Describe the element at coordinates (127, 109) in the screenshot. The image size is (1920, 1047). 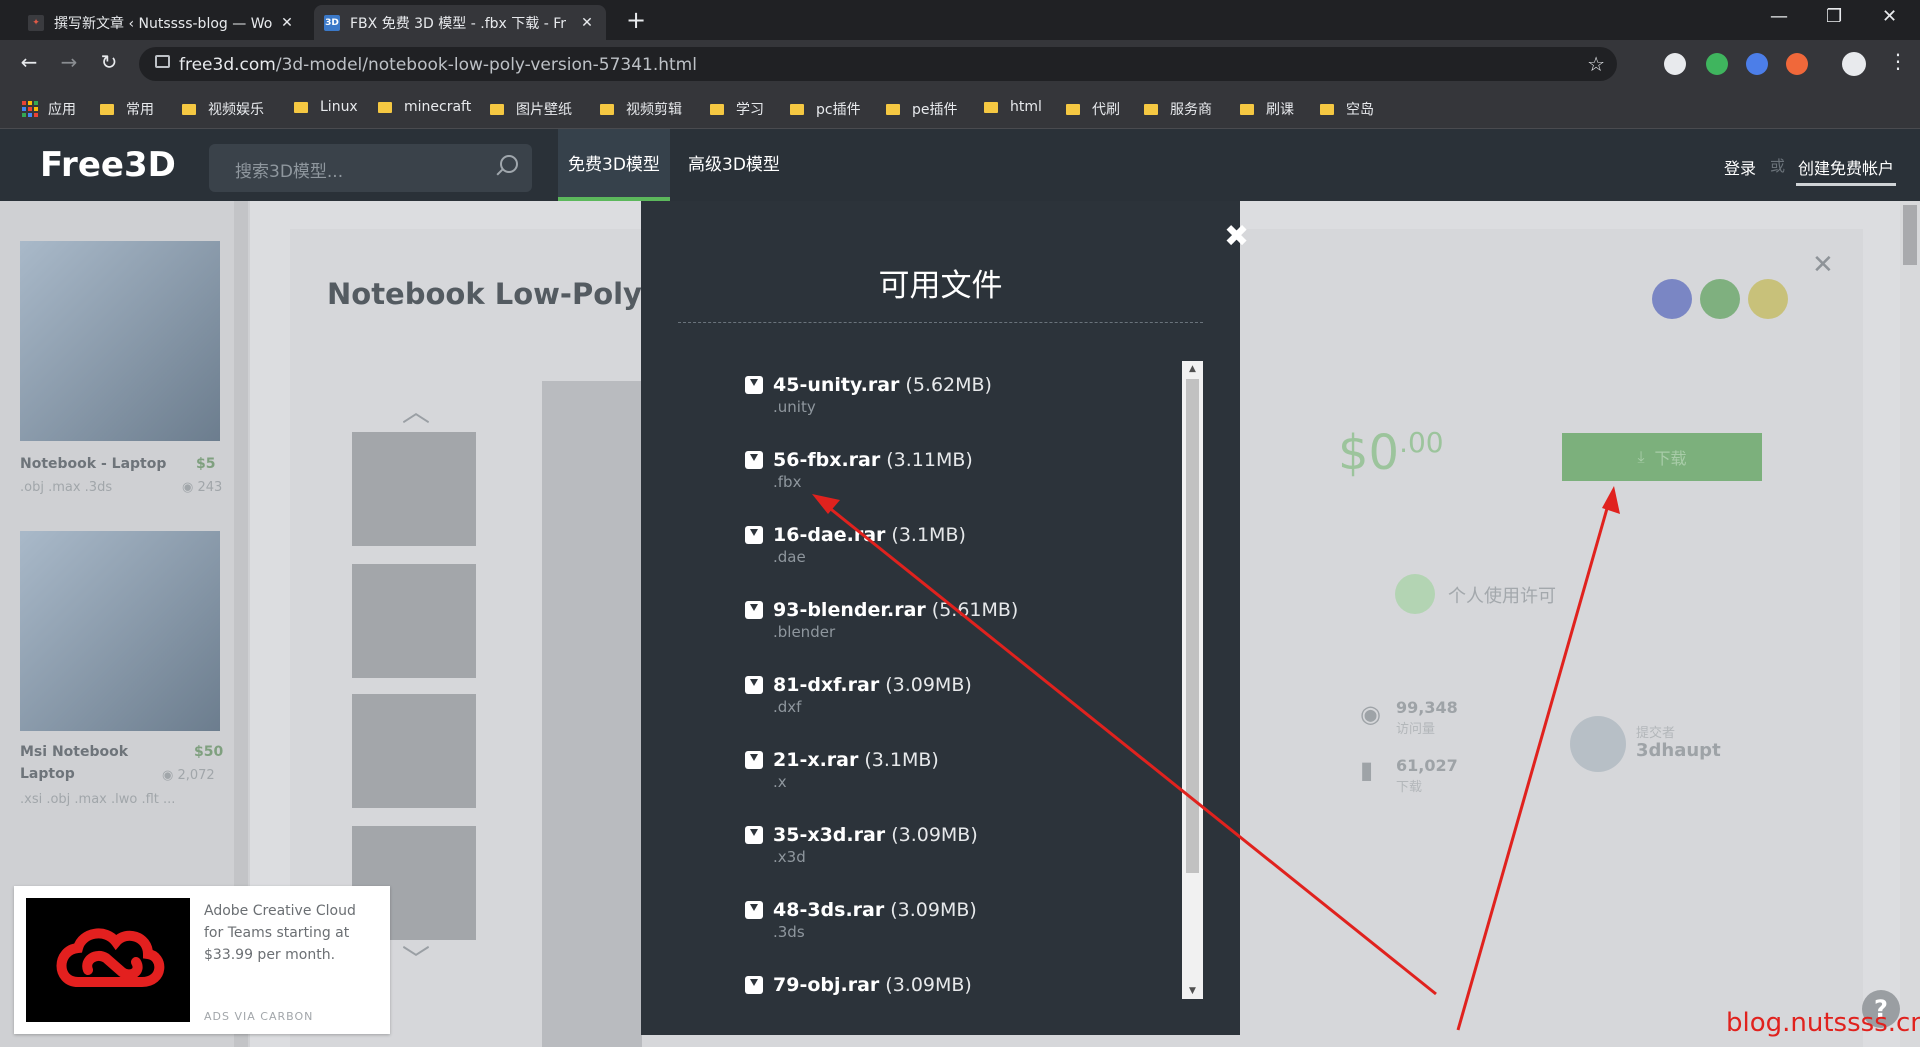
I see `bookmark-folder: 常用` at that location.